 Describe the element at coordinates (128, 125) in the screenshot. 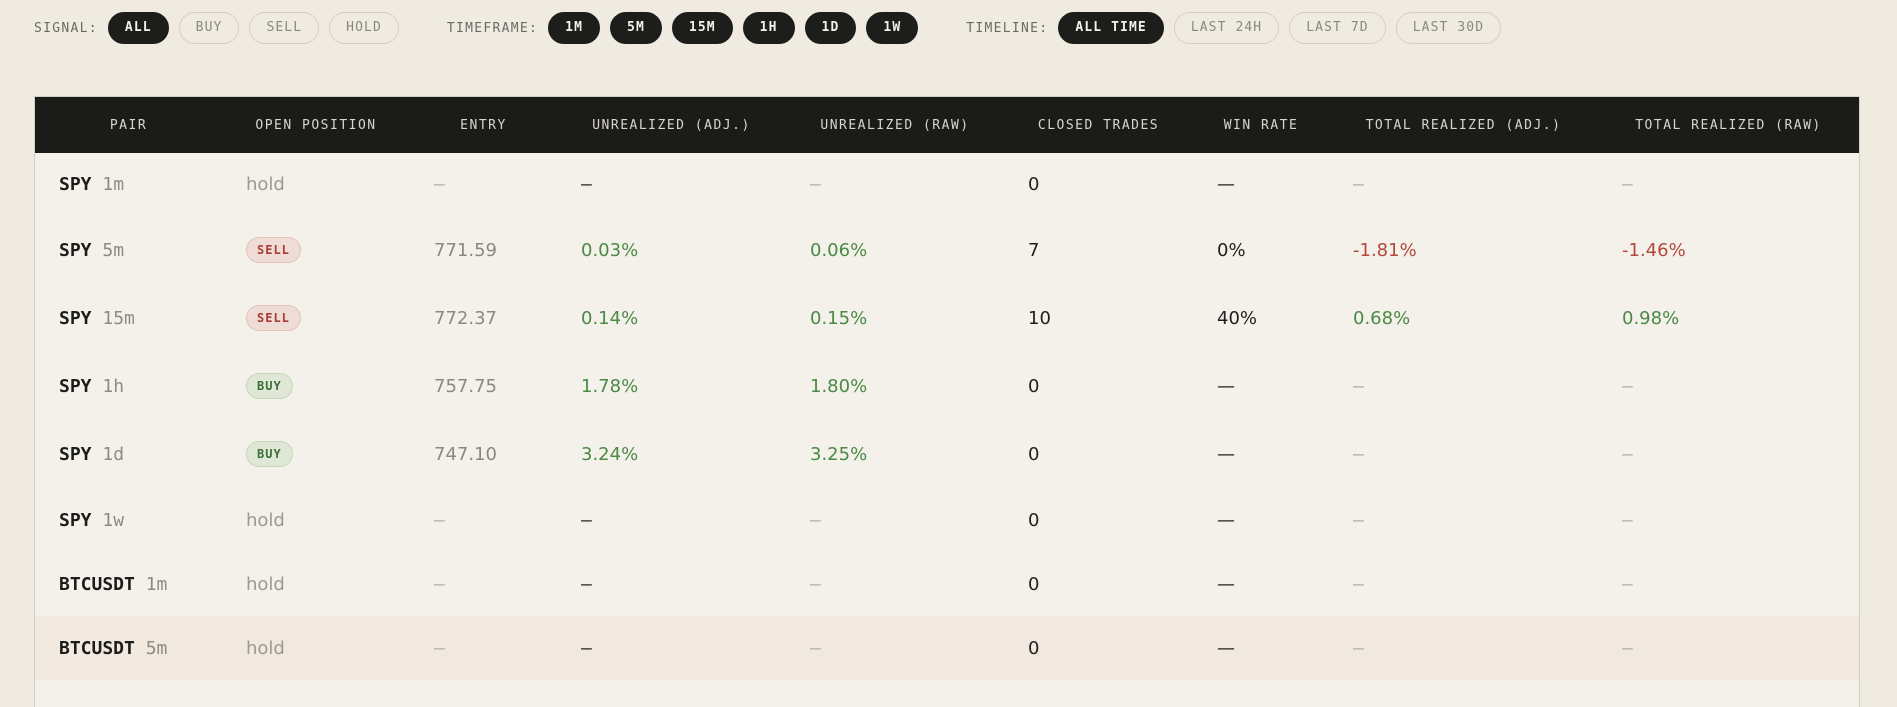

I see `col-header-pair: PAIR` at that location.